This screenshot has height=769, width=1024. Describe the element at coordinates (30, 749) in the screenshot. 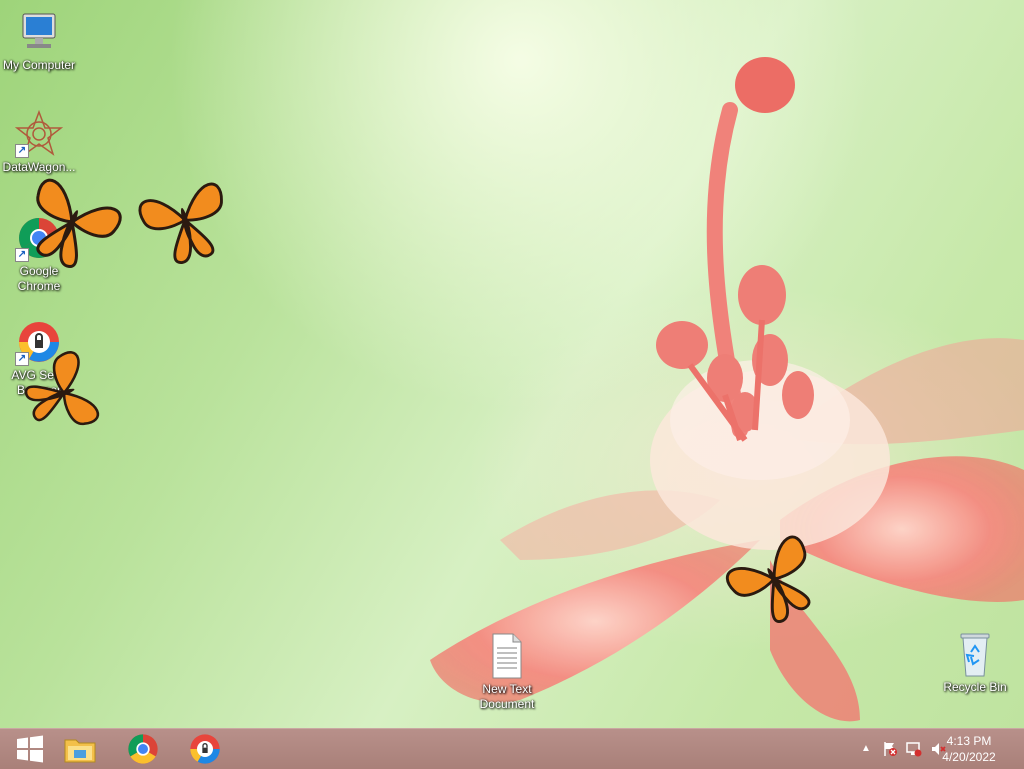

I see `windows-logo-icon` at that location.